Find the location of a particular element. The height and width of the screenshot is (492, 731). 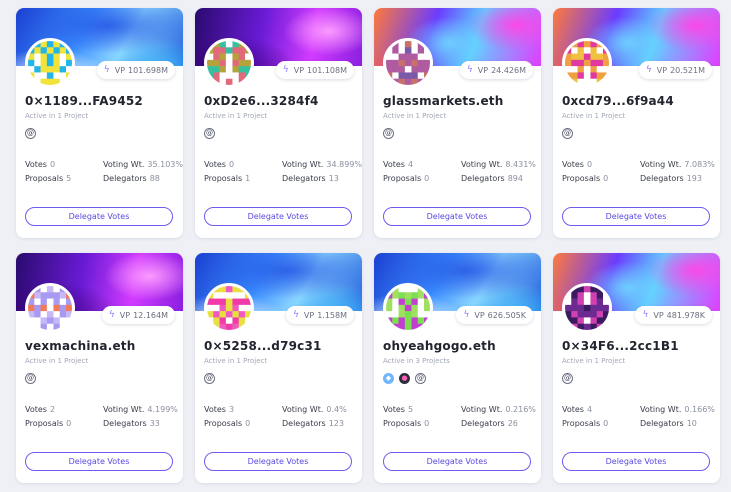

dark-protocol-icon: ● is located at coordinates (404, 378).